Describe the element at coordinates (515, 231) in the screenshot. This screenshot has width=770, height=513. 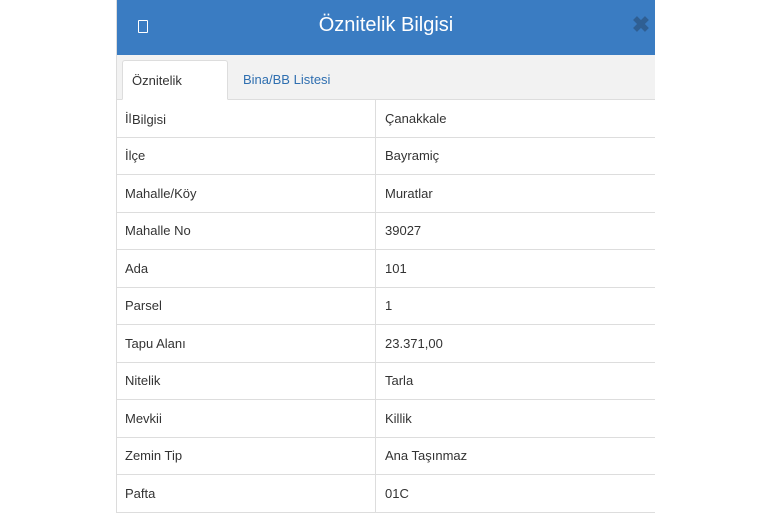
I see `attribute-value: 39027` at that location.